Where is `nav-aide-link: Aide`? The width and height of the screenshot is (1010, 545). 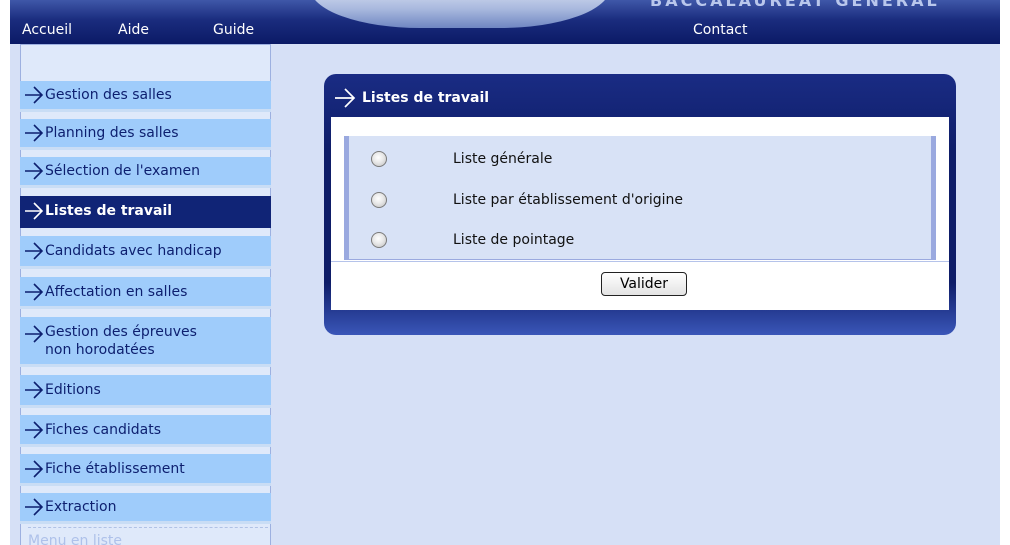
nav-aide-link: Aide is located at coordinates (133, 30).